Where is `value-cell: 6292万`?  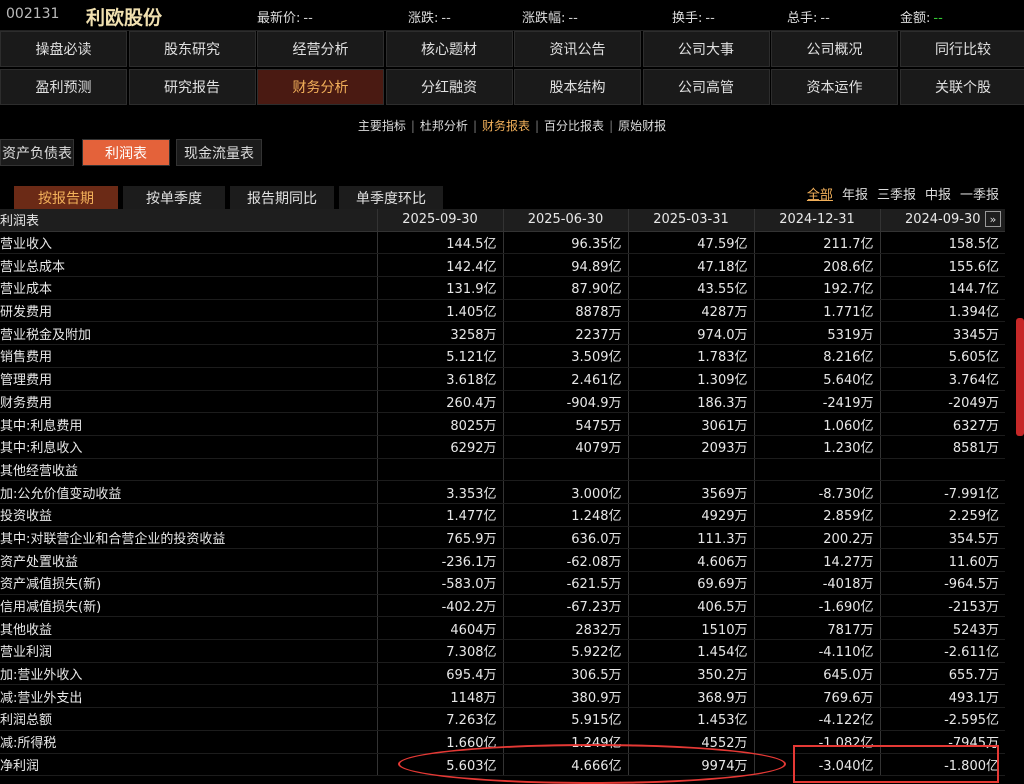
value-cell: 6292万 is located at coordinates (440, 446).